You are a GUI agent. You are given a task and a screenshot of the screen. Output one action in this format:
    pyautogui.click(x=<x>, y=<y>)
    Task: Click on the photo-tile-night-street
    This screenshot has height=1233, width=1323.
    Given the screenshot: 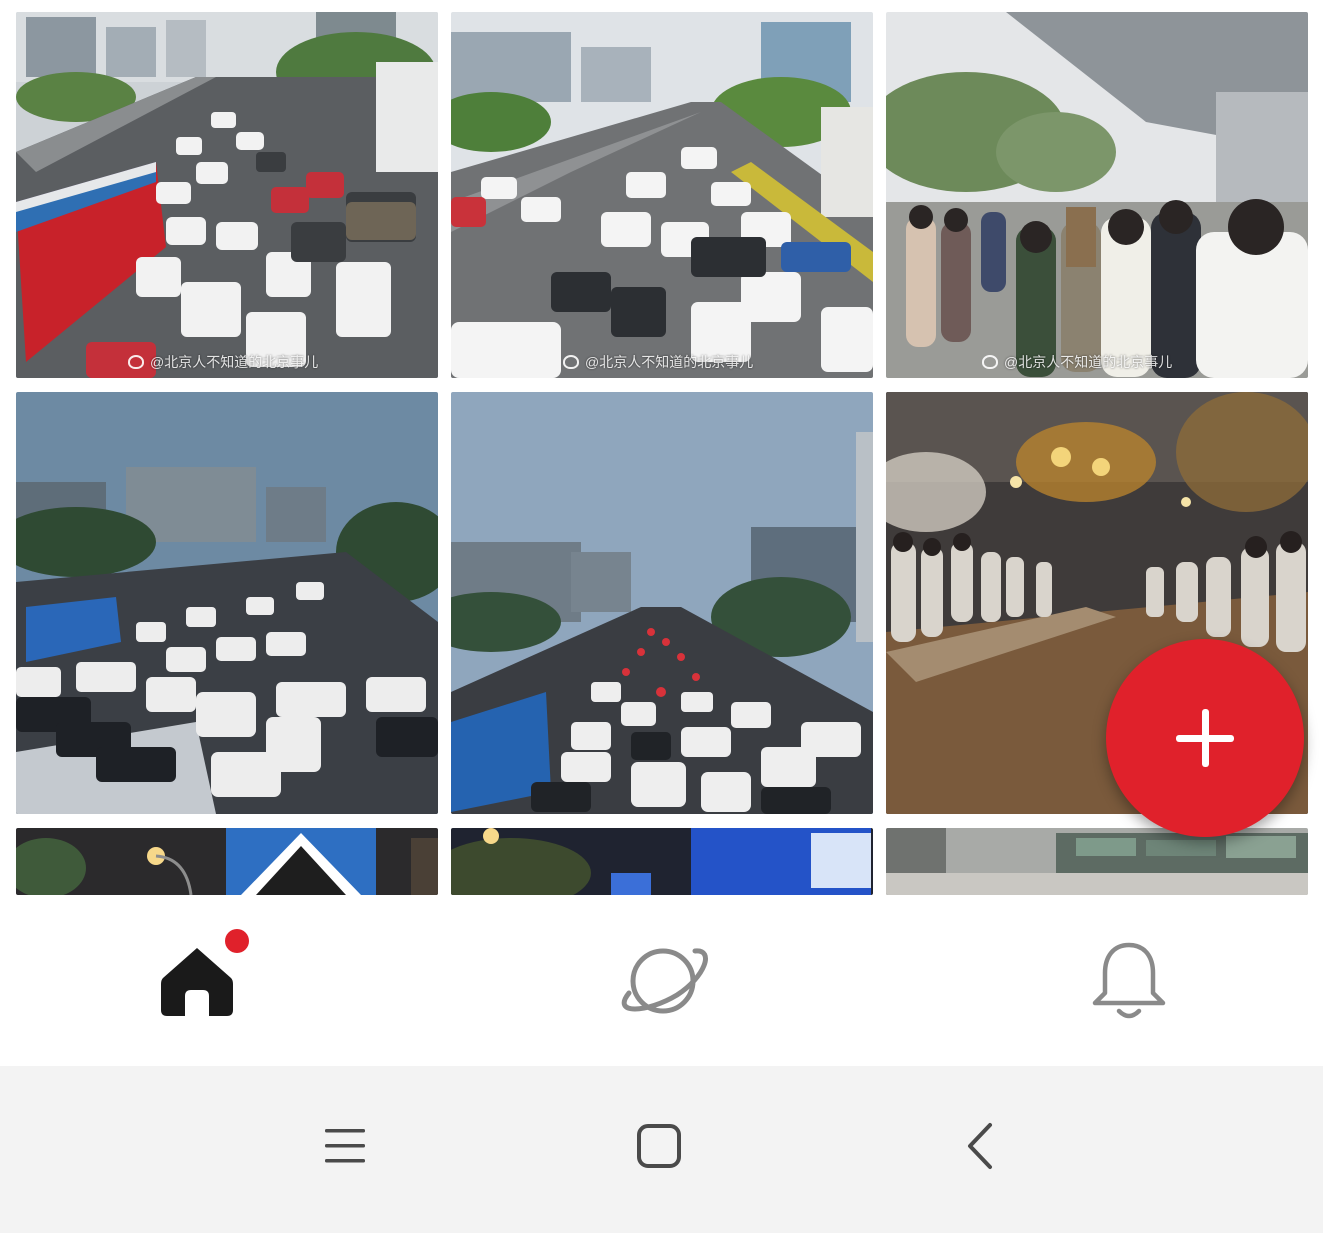 What is the action you would take?
    pyautogui.click(x=662, y=861)
    